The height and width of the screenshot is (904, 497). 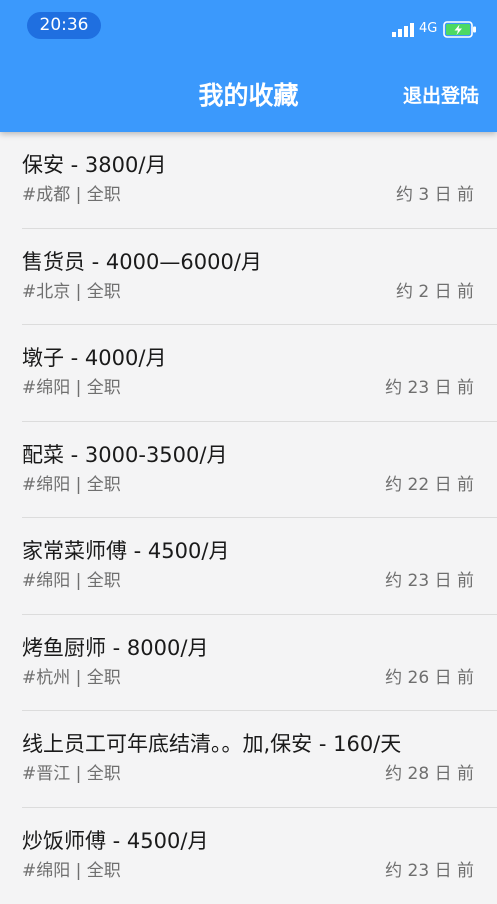 I want to click on list-item: 售货员 - 4000—6000/月 #北京 | 全职 约 2 日 前, so click(x=248, y=277).